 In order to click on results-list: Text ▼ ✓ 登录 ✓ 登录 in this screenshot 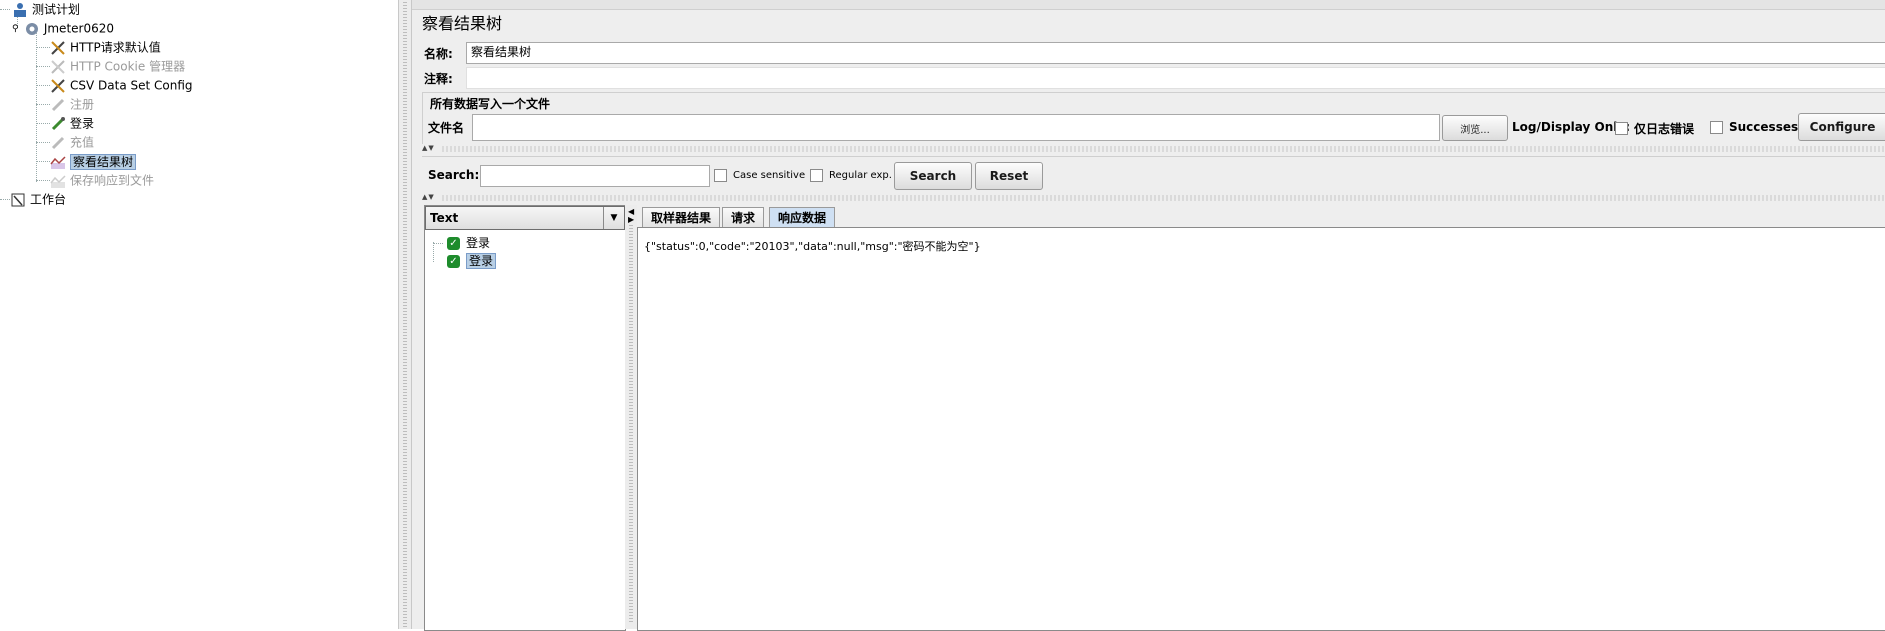, I will do `click(525, 418)`.